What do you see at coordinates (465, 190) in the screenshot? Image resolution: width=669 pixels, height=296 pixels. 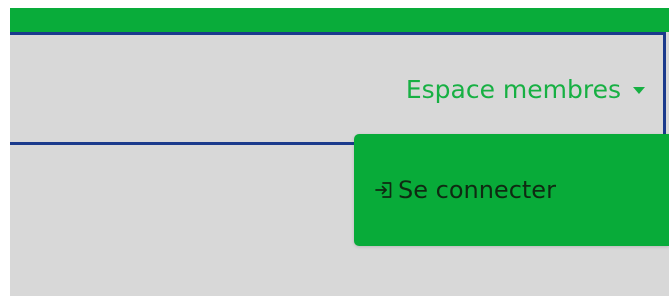 I see `login-menu-item: Se connecter` at bounding box center [465, 190].